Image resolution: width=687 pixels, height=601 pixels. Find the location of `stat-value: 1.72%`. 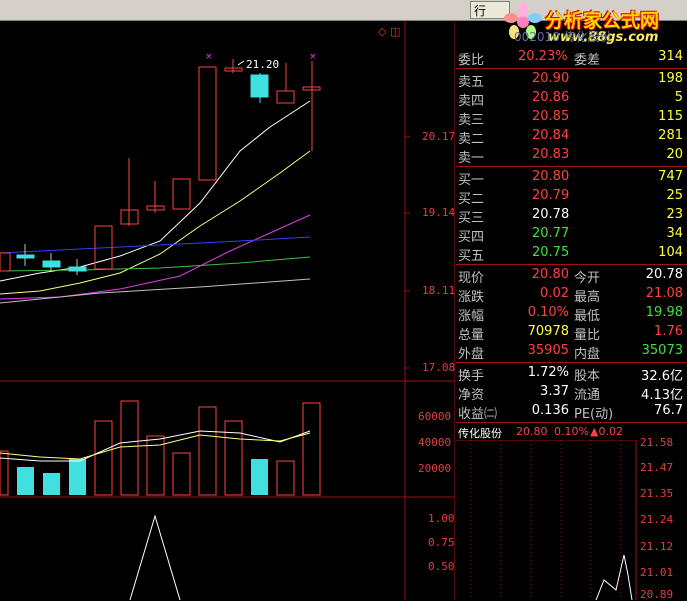

stat-value: 1.72% is located at coordinates (548, 372).